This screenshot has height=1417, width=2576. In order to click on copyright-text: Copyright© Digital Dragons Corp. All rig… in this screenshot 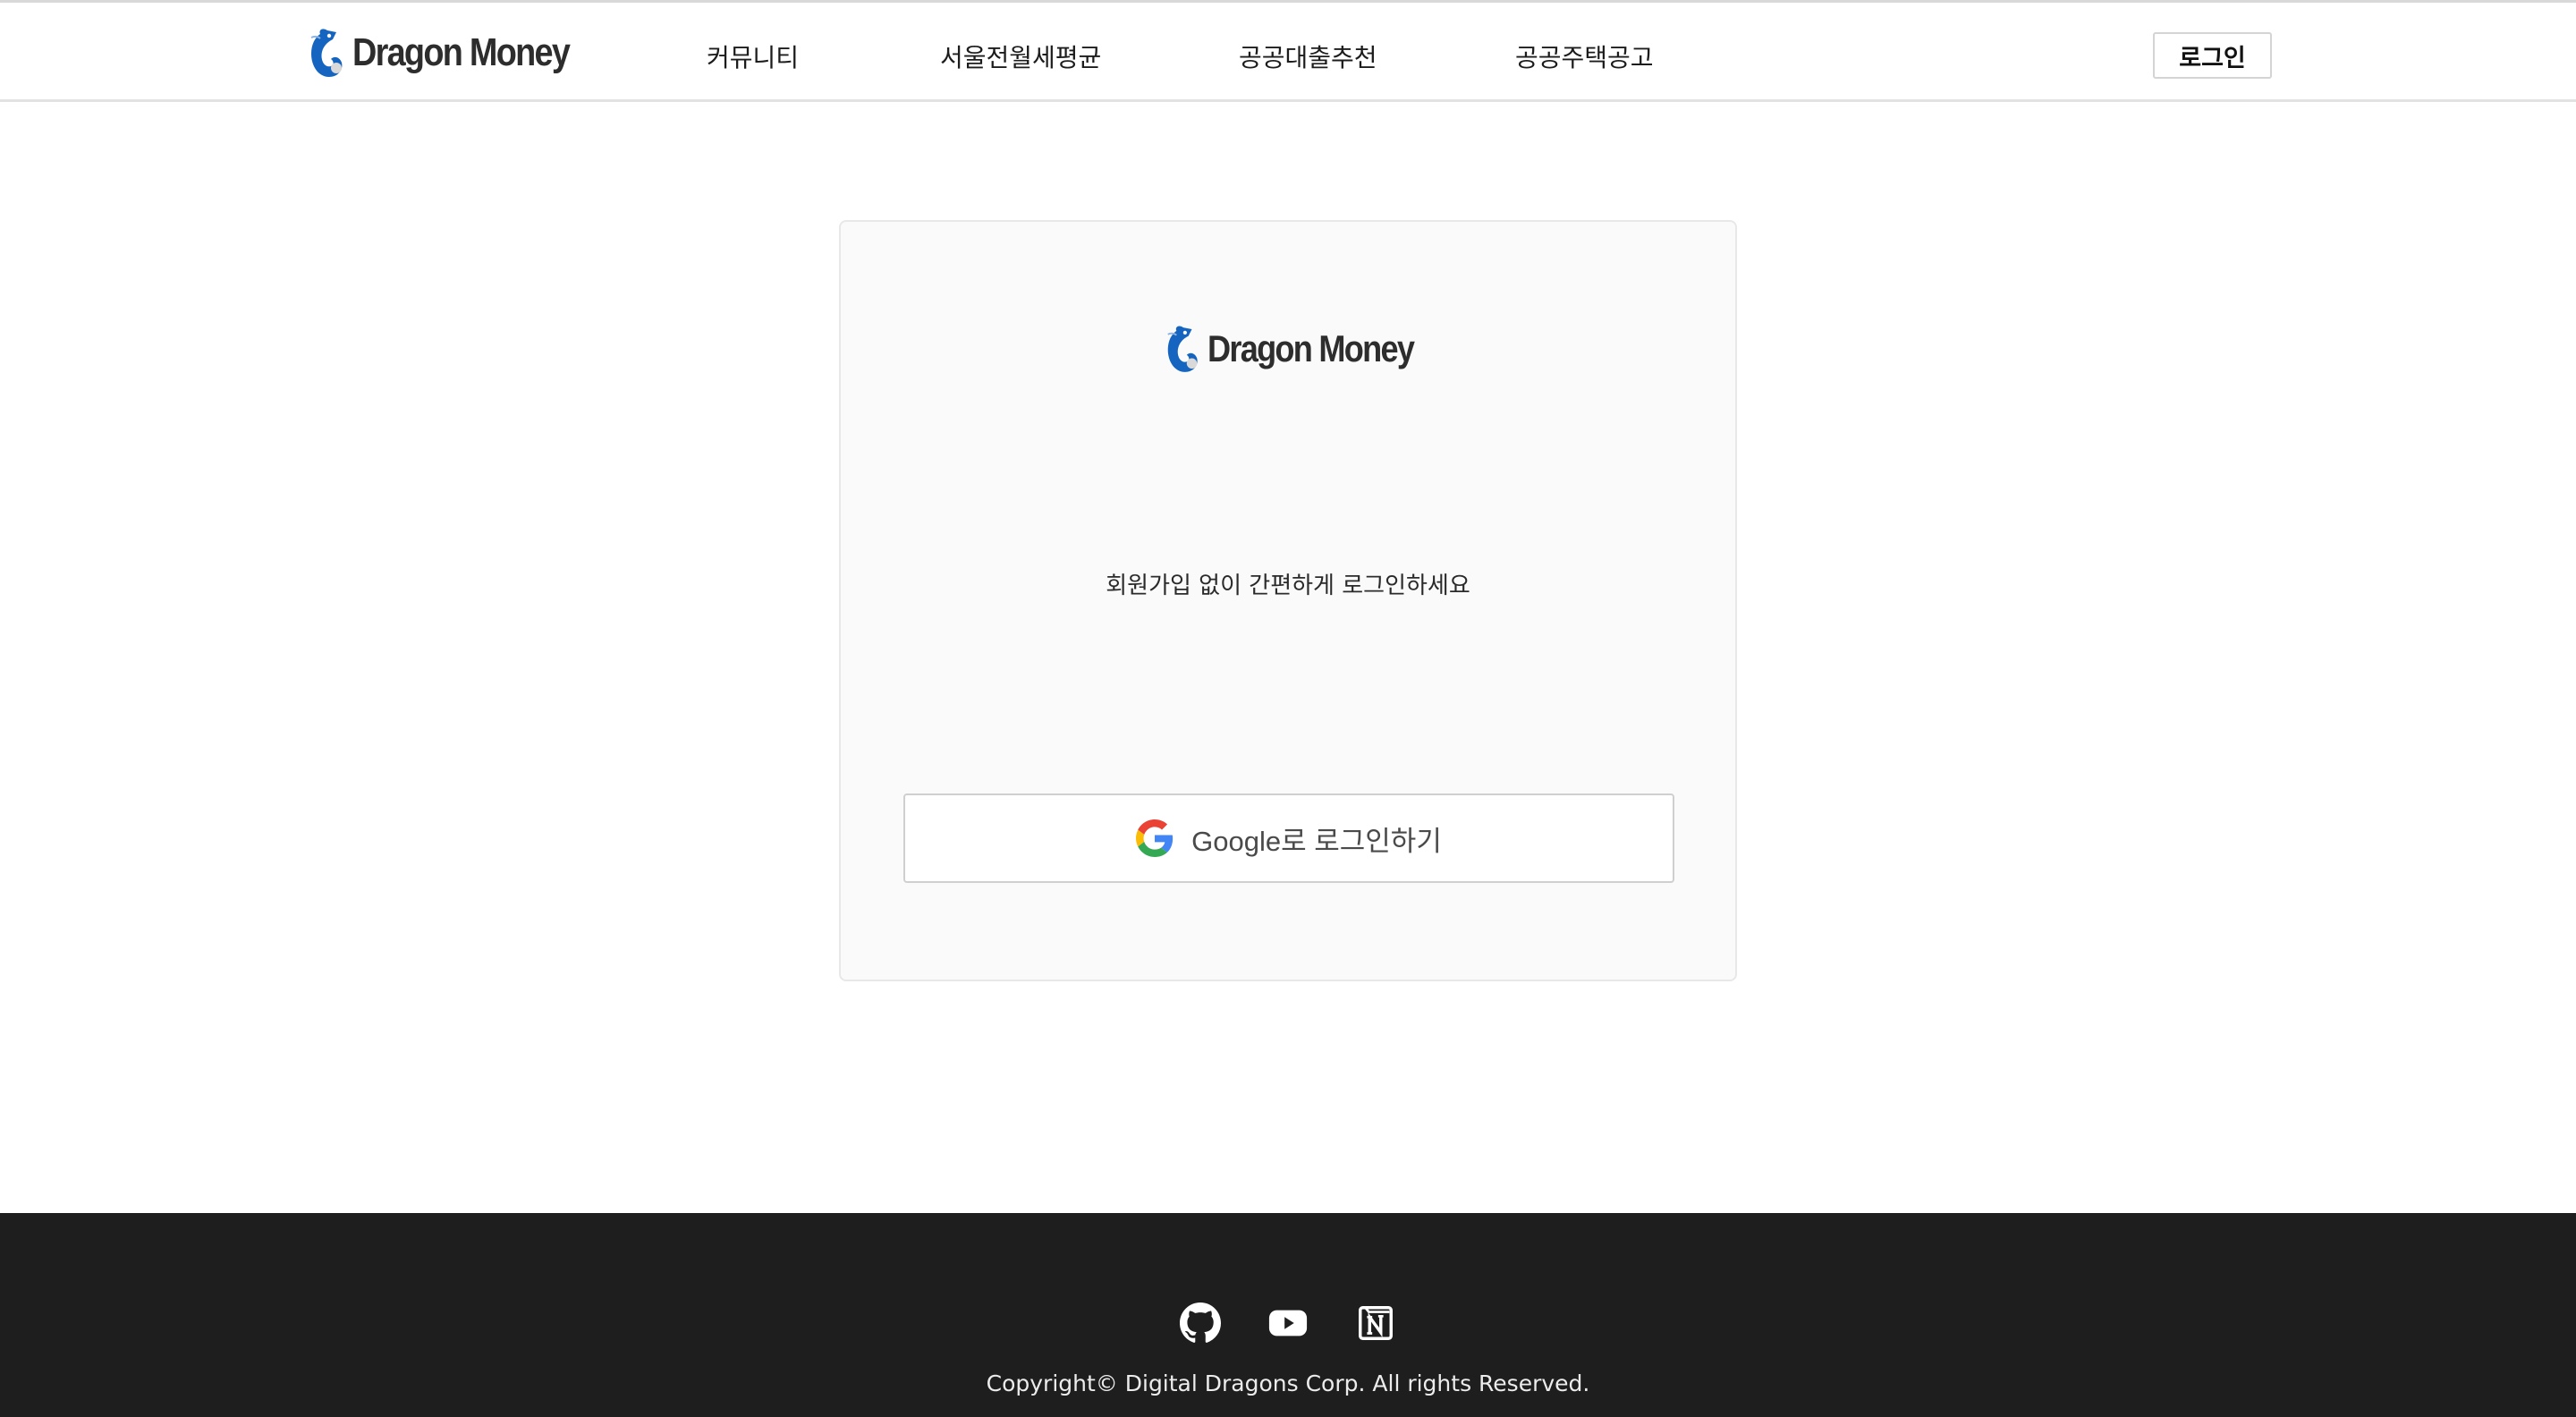, I will do `click(1288, 1383)`.